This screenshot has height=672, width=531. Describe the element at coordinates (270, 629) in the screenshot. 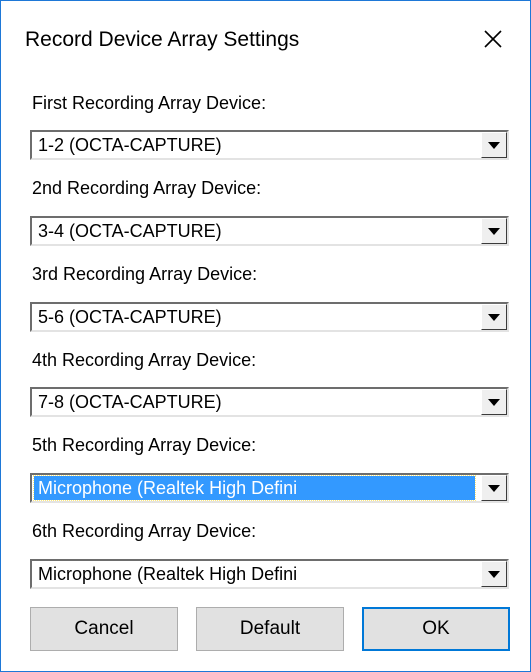

I see `default-button: Default` at that location.